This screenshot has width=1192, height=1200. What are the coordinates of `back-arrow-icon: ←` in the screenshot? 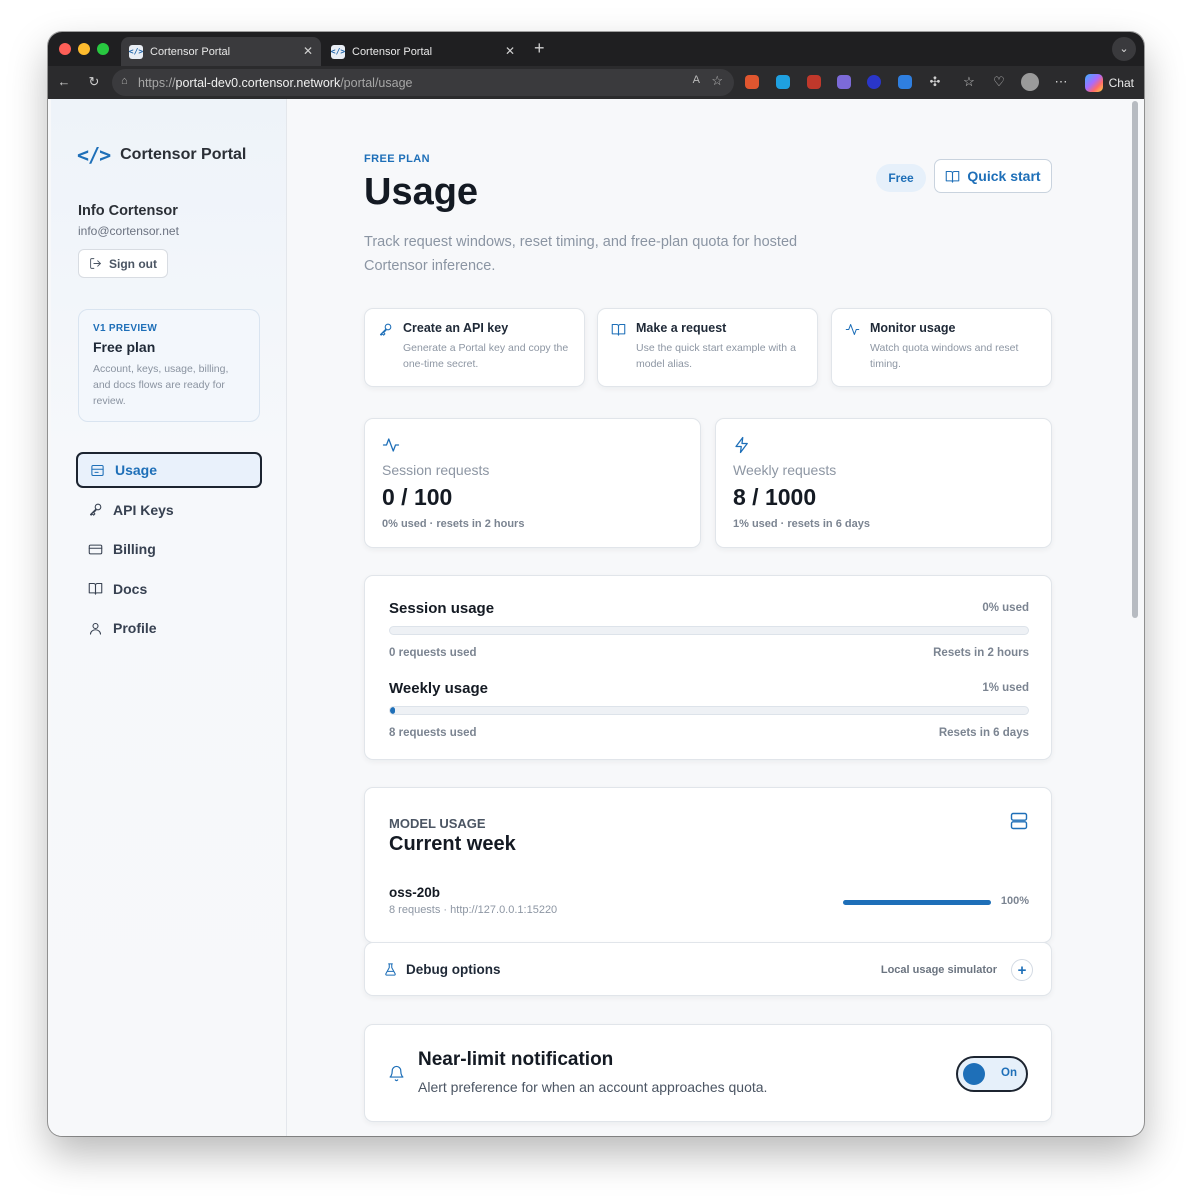 It's located at (64, 82).